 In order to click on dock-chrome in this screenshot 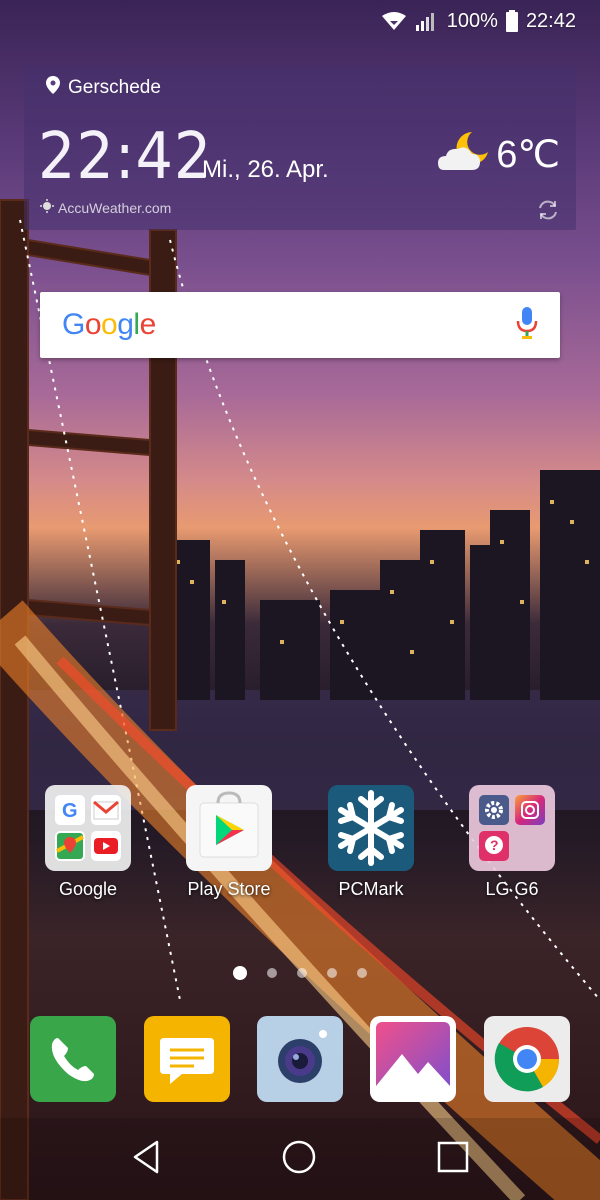, I will do `click(527, 1059)`.